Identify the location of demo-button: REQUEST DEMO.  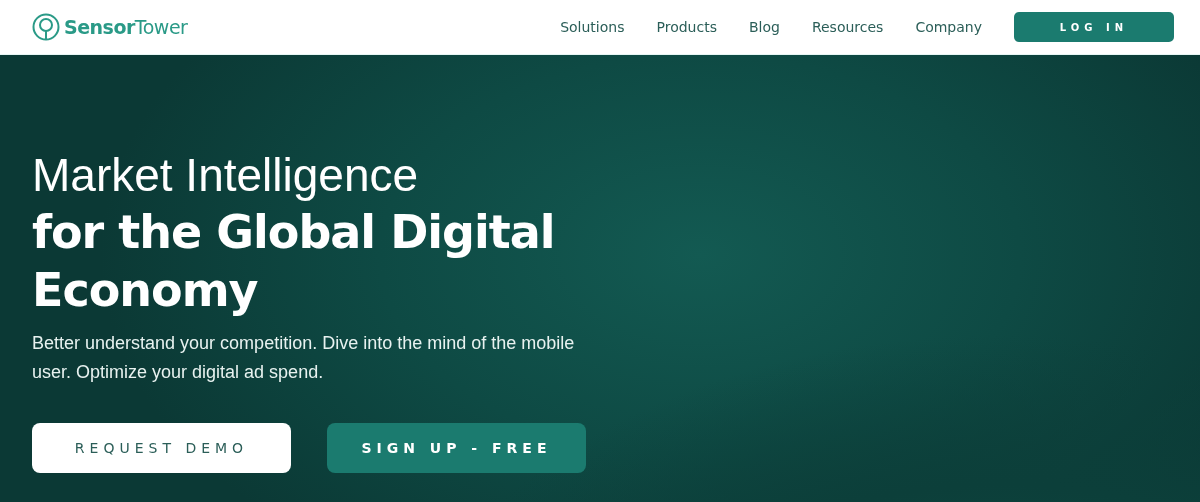
(161, 448).